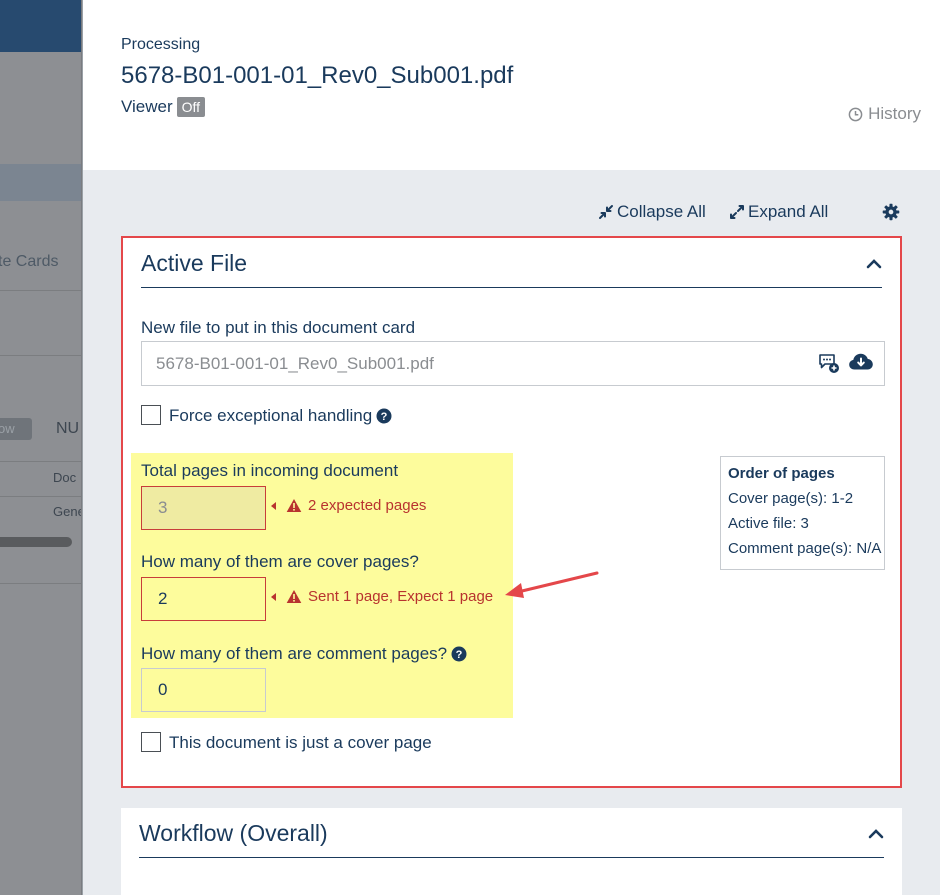 The width and height of the screenshot is (940, 895). I want to click on total-pages-label: Total pages in incoming document, so click(270, 470).